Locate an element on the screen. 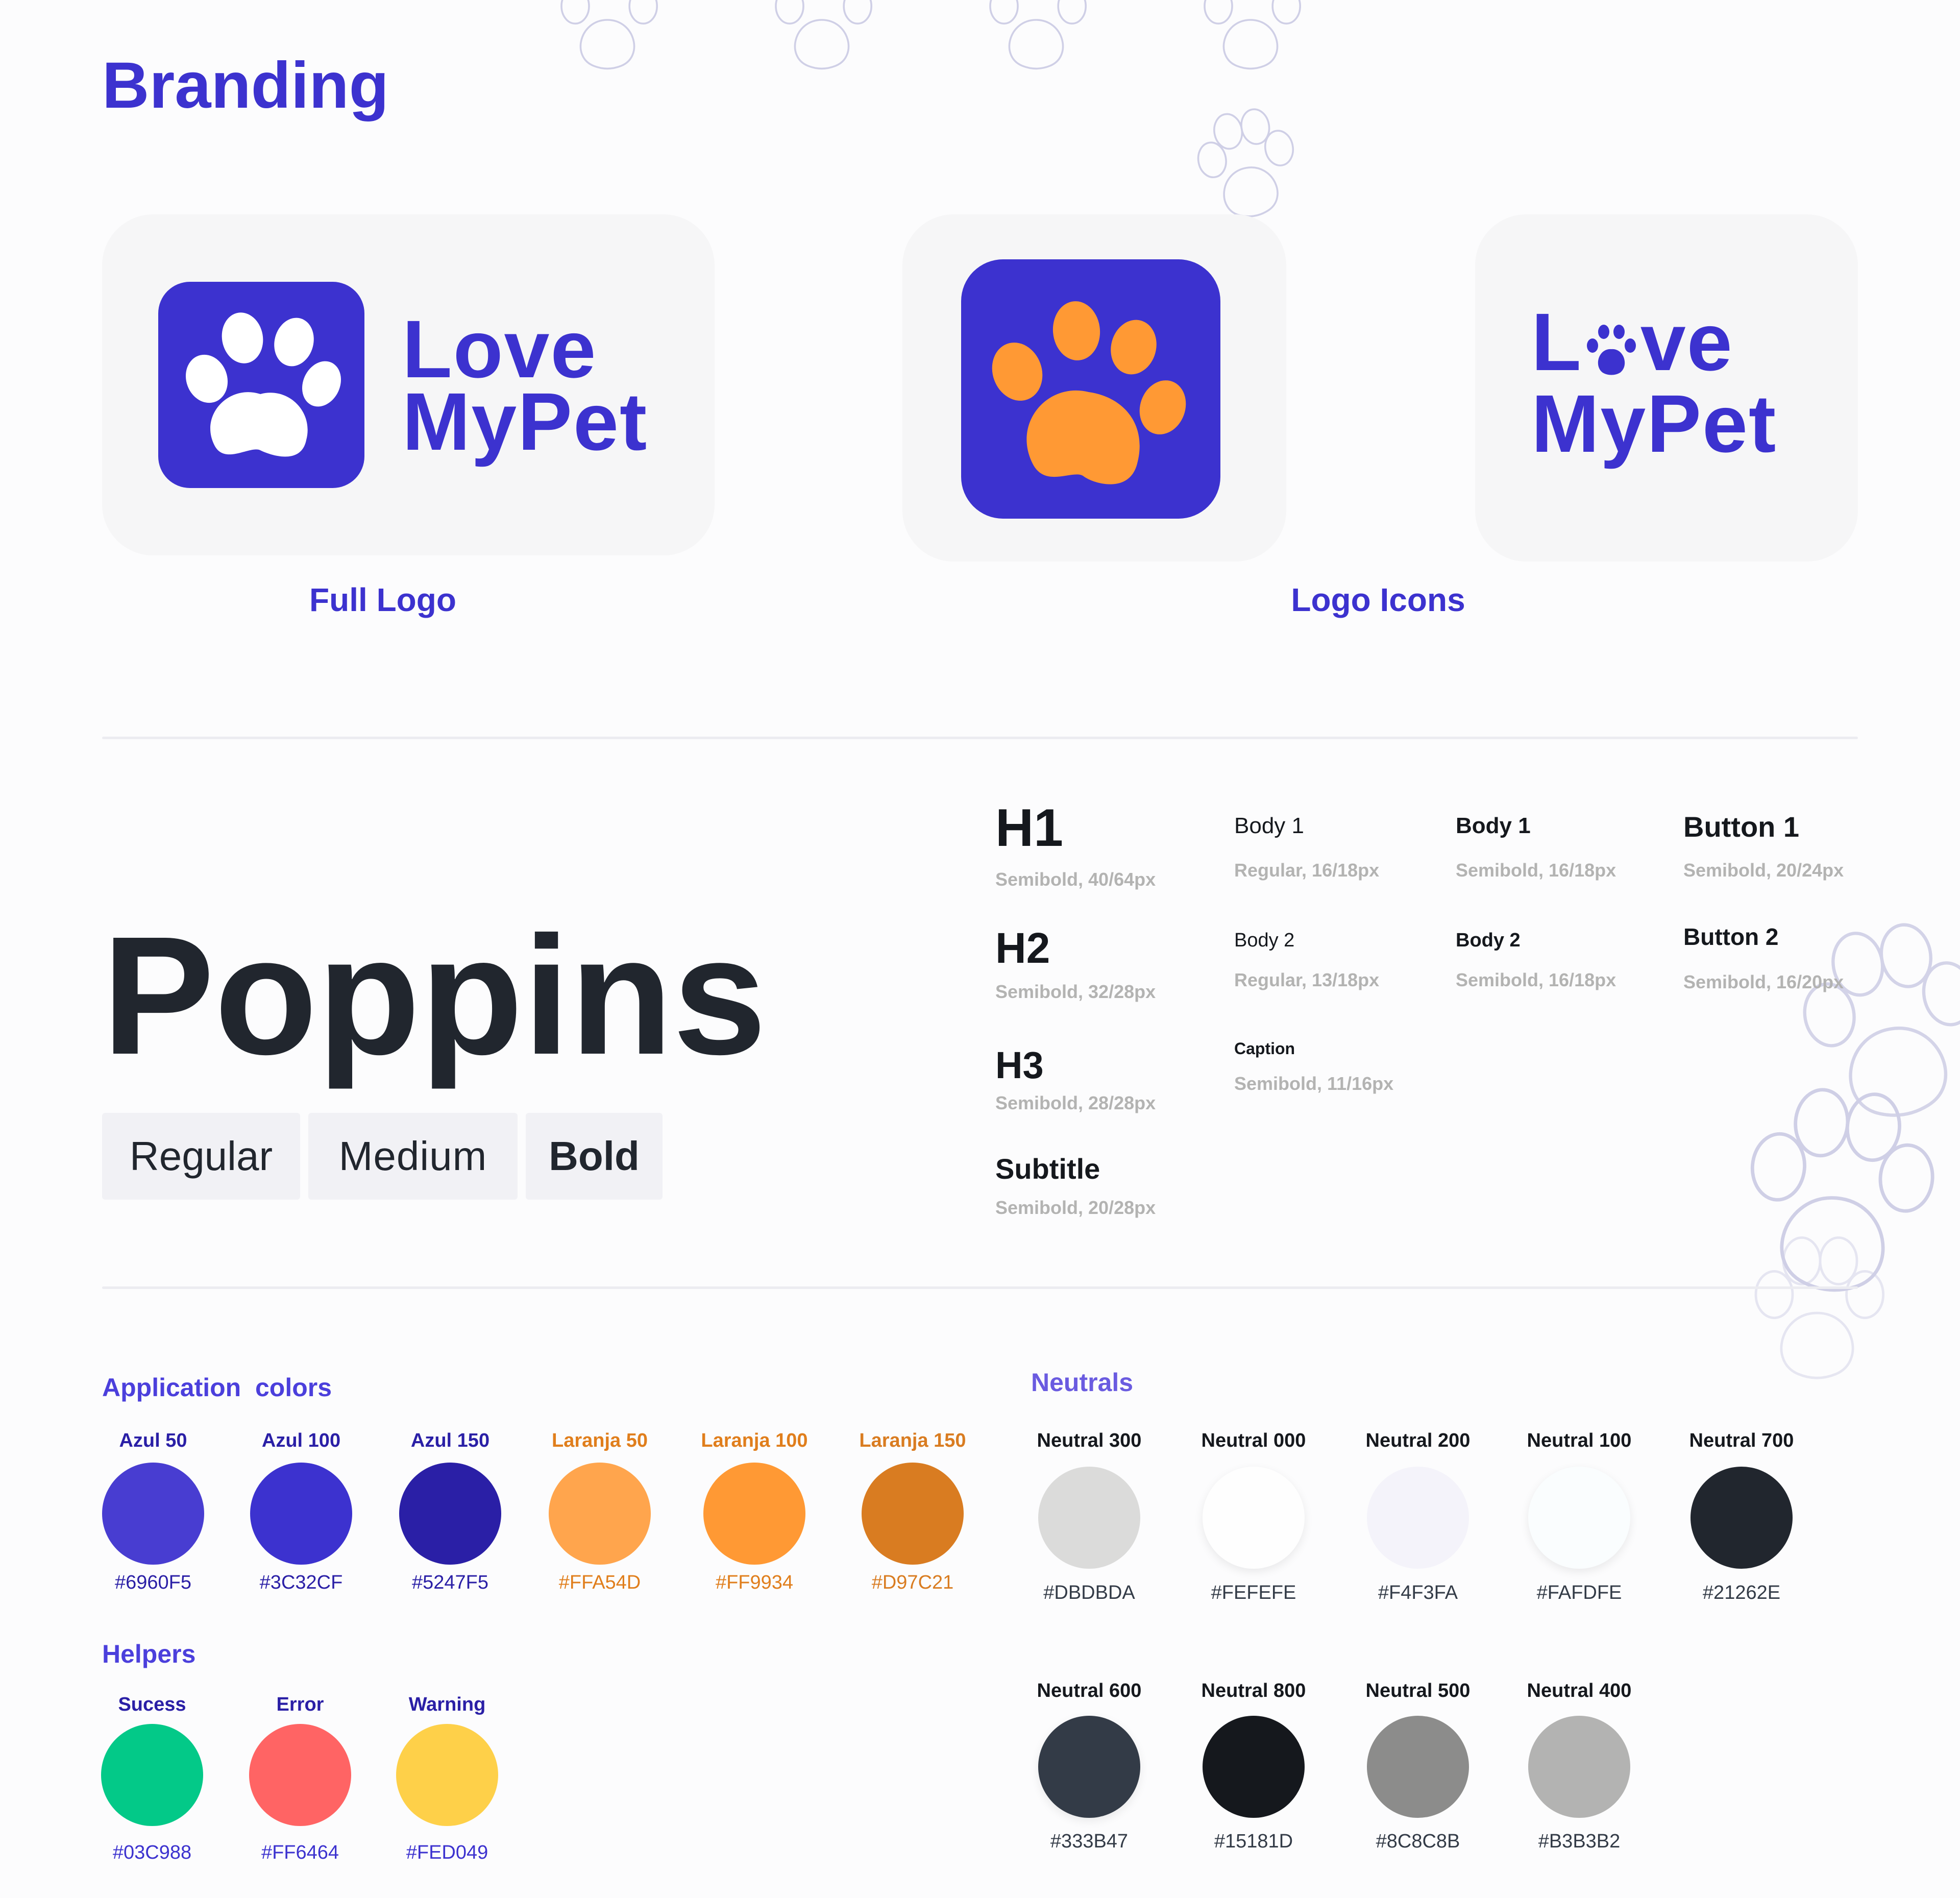 The image size is (1960, 1898). swatch-hex: #FF6464 is located at coordinates (300, 1853).